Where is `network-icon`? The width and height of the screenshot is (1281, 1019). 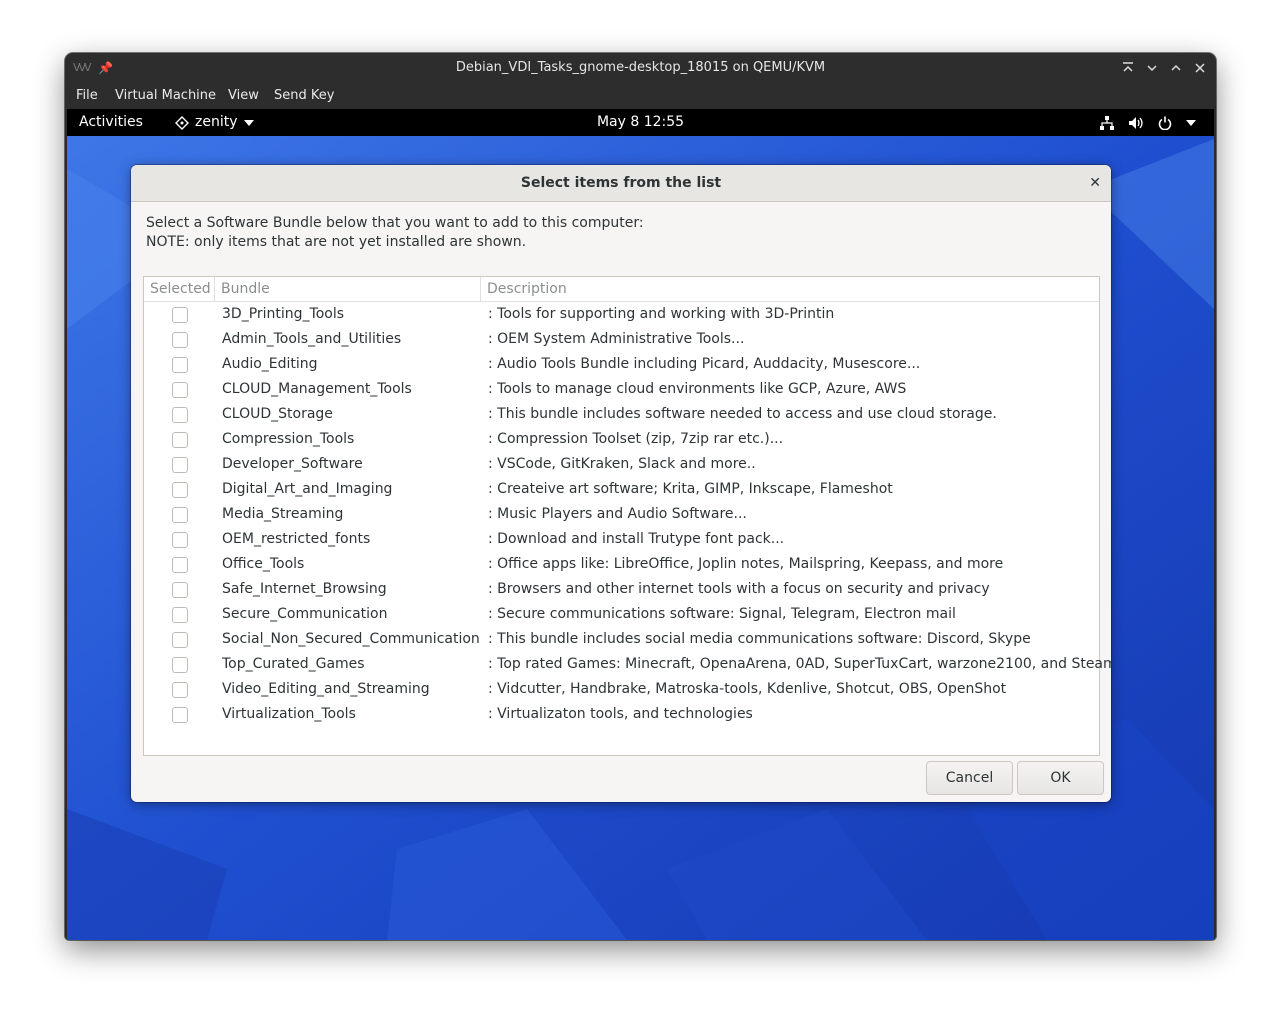
network-icon is located at coordinates (1107, 122).